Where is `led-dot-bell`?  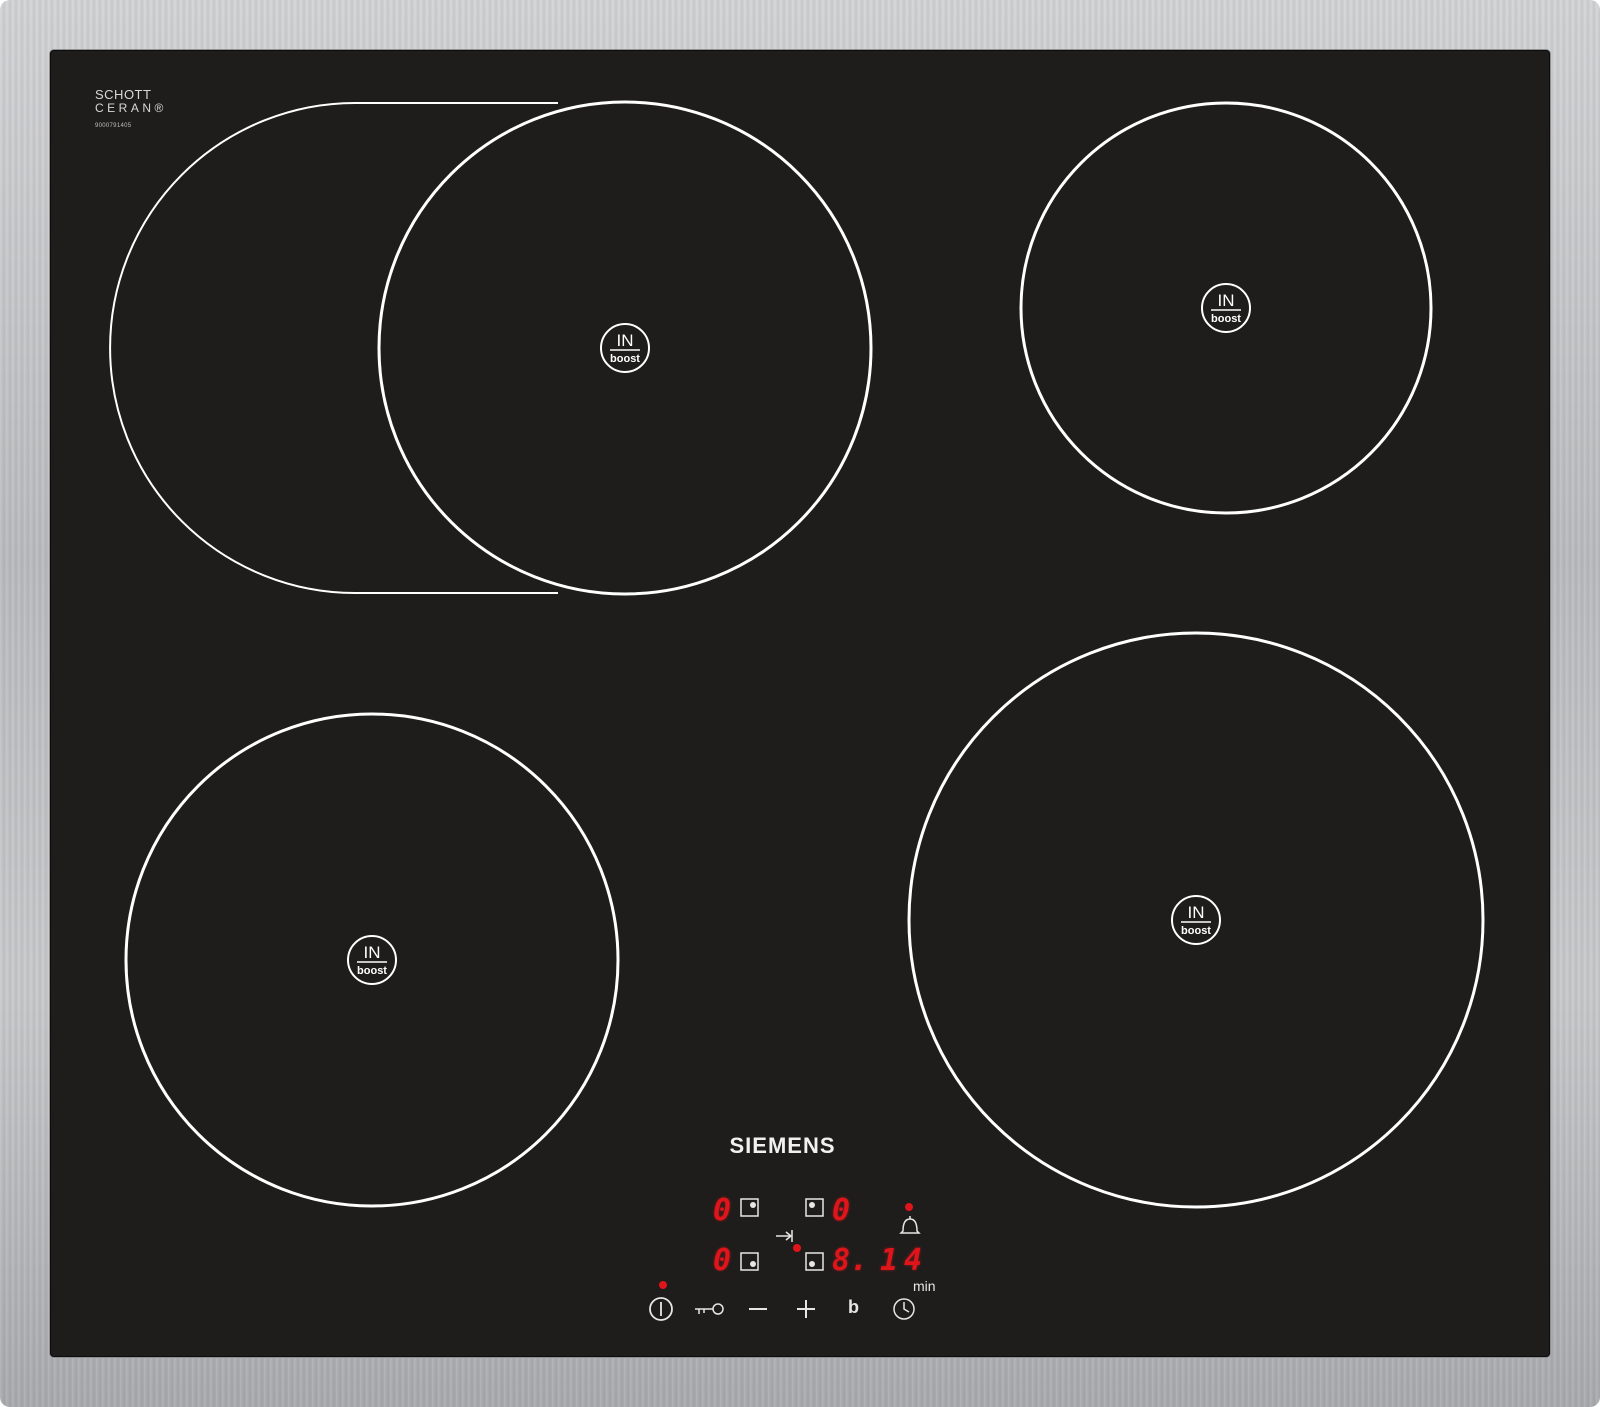 led-dot-bell is located at coordinates (909, 1207).